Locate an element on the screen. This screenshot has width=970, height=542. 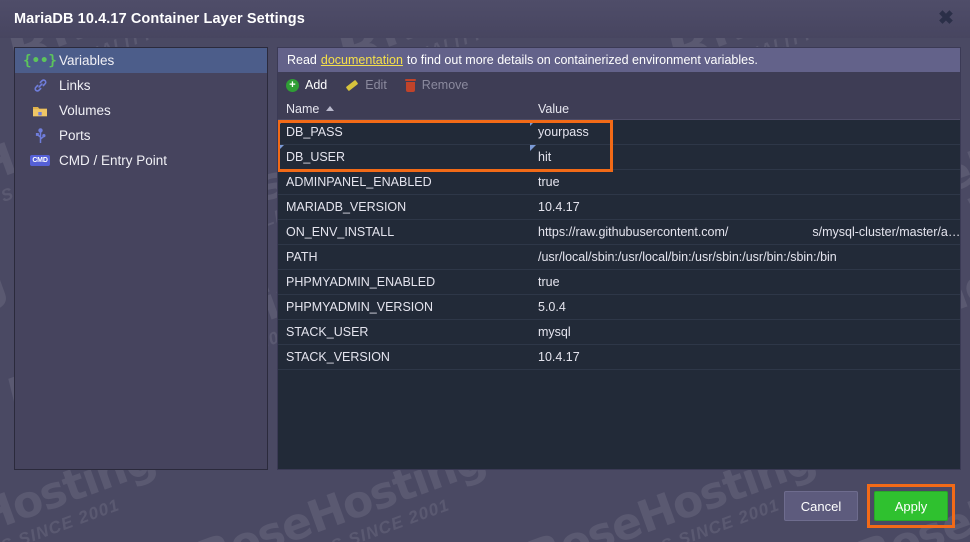
table-row: STACK_USER mysql is located at coordinates (619, 332).